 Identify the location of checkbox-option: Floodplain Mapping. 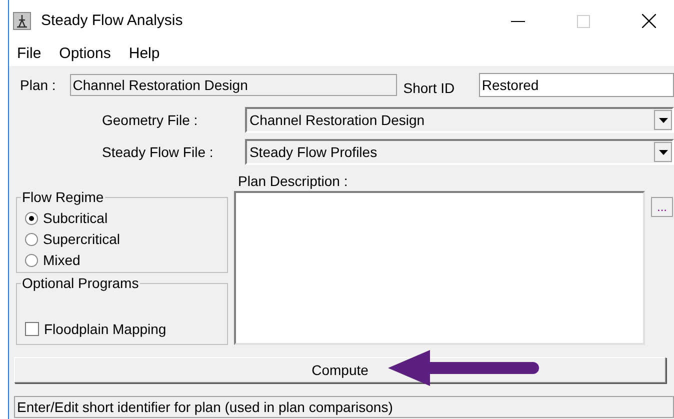
(126, 329).